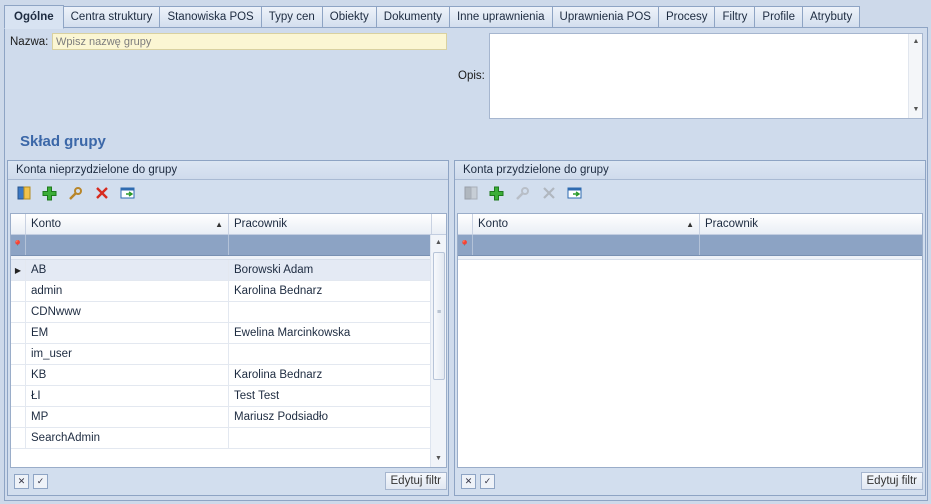  Describe the element at coordinates (29, 42) in the screenshot. I see `name-label: Nazwa:` at that location.